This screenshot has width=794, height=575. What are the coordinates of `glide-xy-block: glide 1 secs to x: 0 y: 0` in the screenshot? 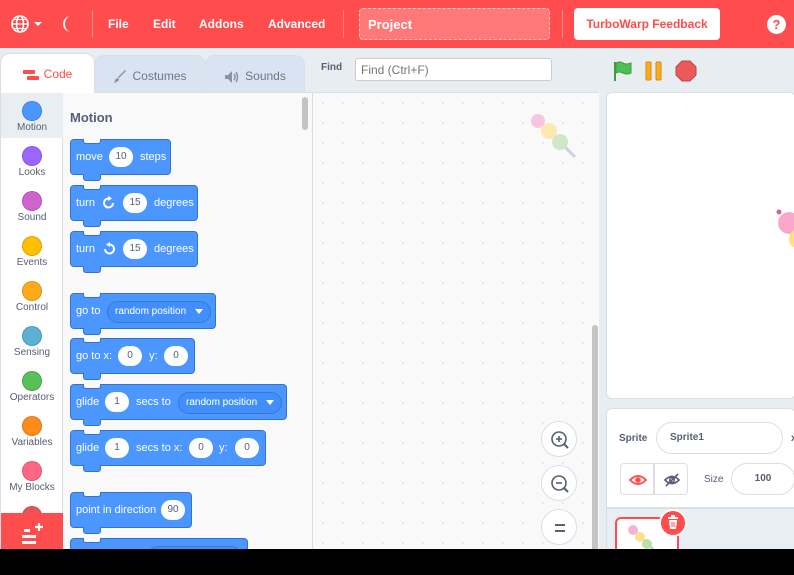 It's located at (168, 451).